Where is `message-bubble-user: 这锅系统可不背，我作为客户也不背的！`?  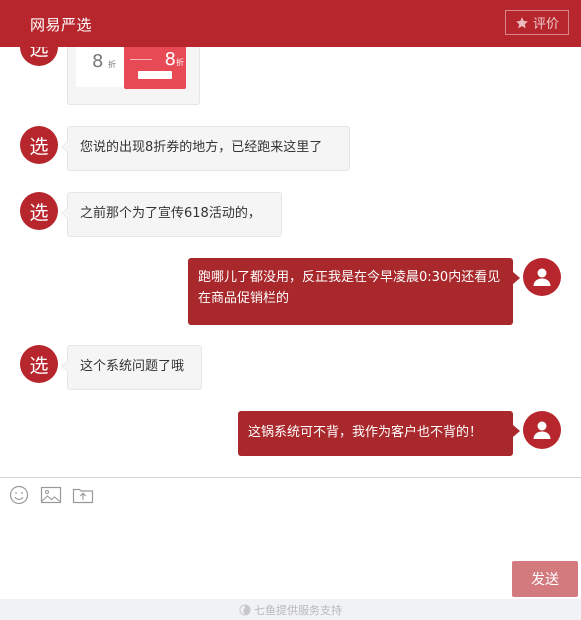 message-bubble-user: 这锅系统可不背，我作为客户也不背的！ is located at coordinates (379, 433).